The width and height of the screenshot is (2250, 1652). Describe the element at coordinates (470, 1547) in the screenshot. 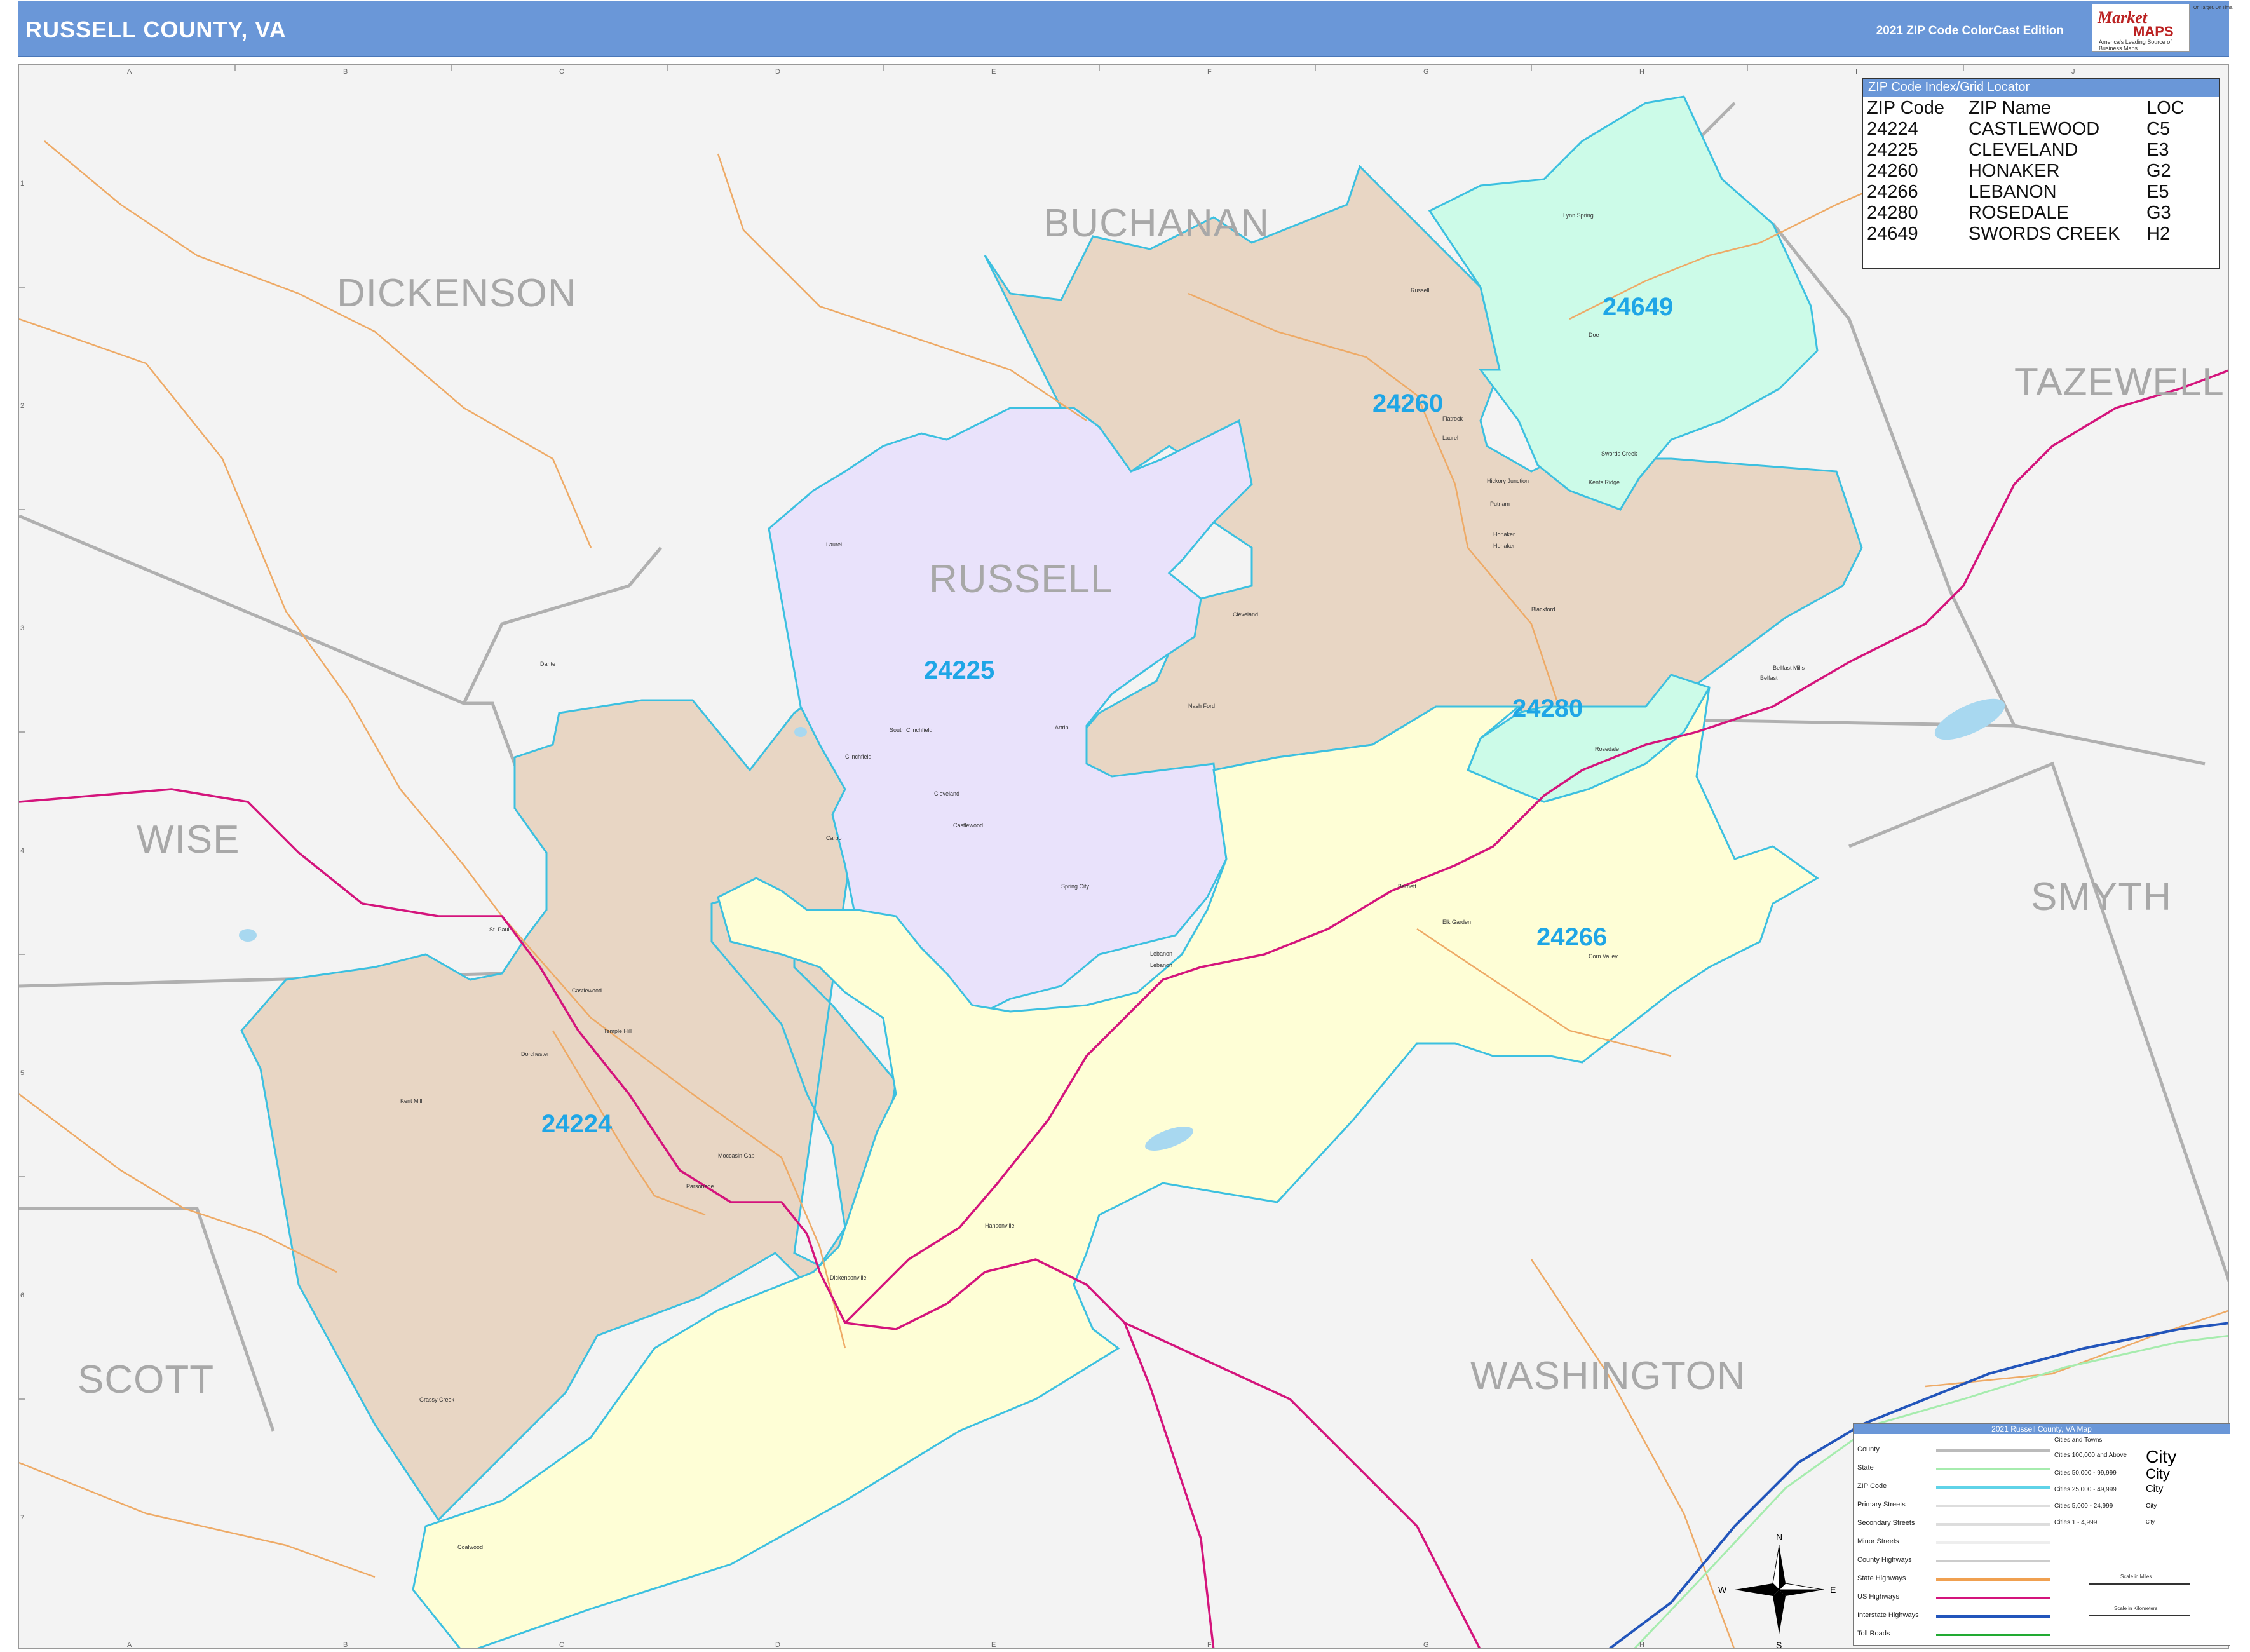

I see `place-label: Coalwood` at that location.